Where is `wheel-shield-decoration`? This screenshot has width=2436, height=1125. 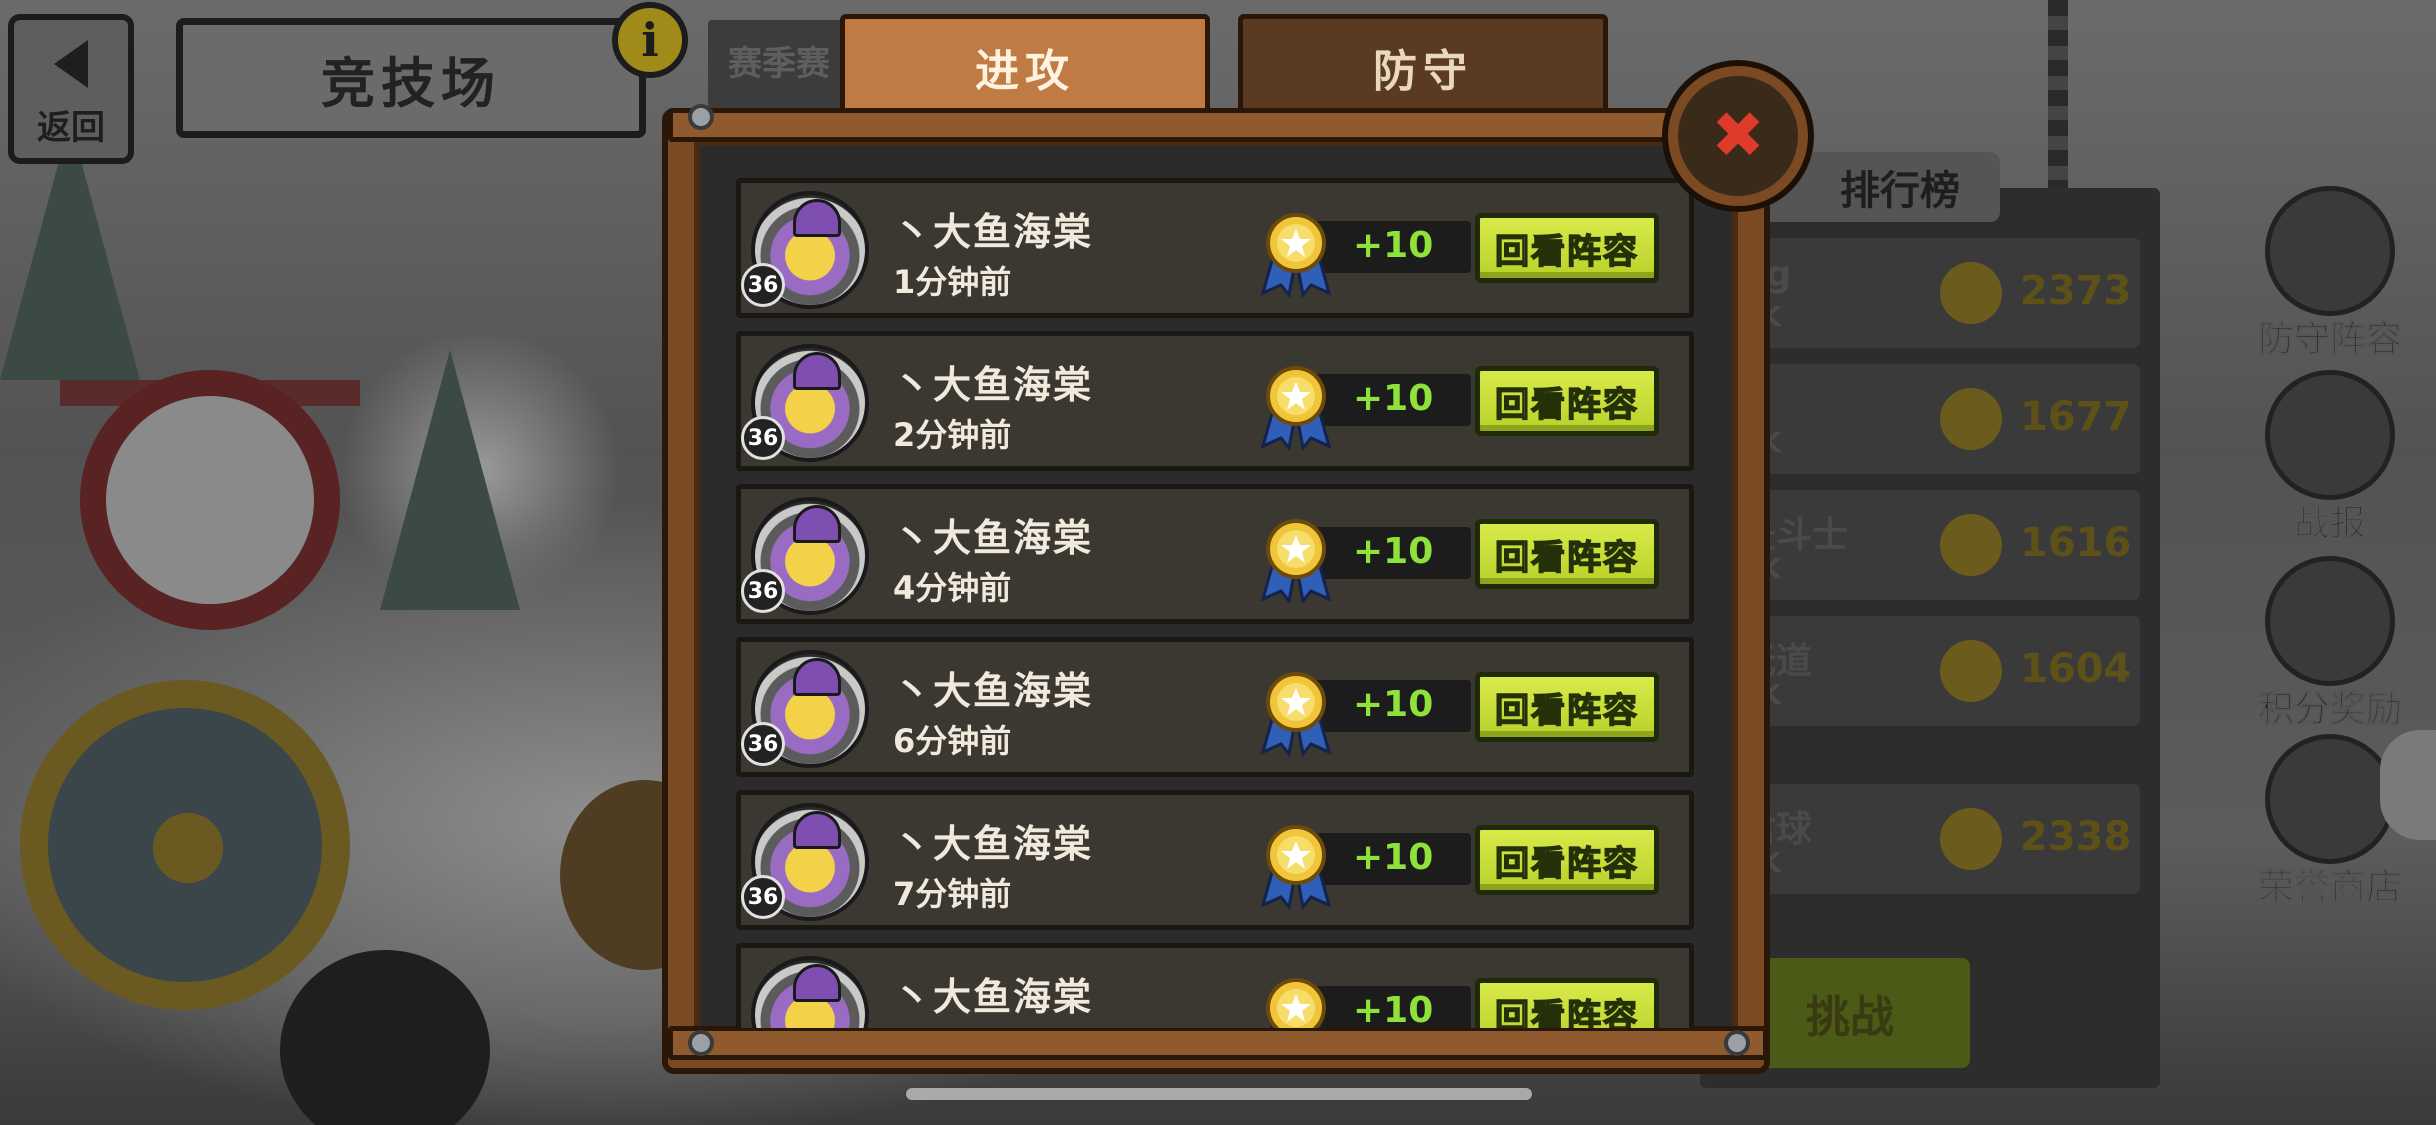
wheel-shield-decoration is located at coordinates (185, 845).